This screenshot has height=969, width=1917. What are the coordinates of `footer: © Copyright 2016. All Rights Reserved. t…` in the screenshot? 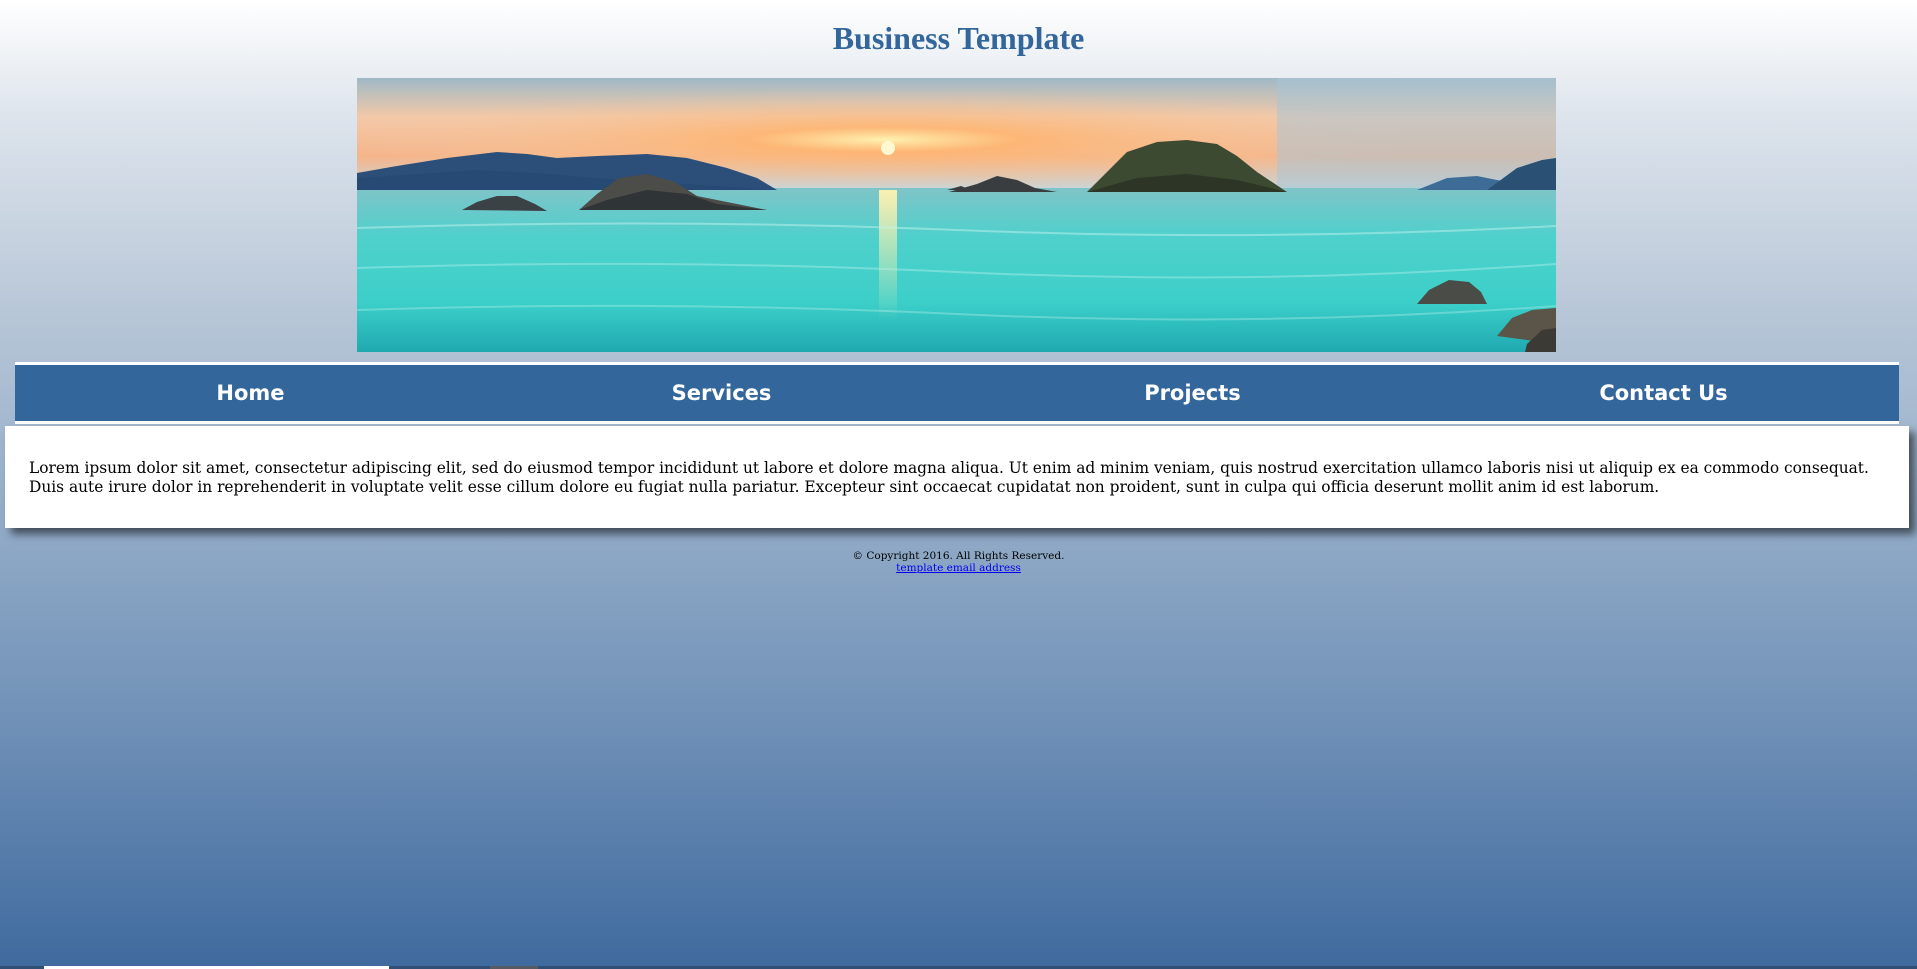 It's located at (958, 562).